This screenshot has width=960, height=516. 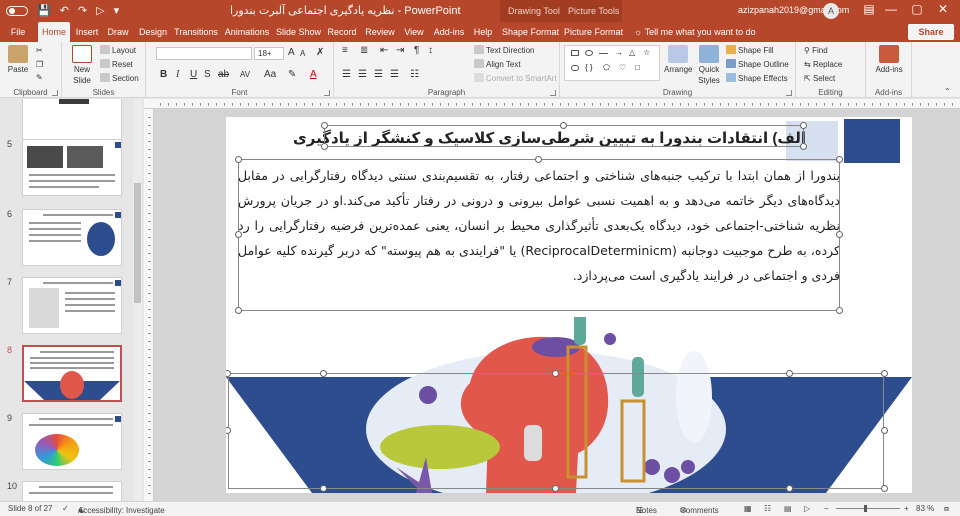 I want to click on share-button: Share, so click(x=931, y=32).